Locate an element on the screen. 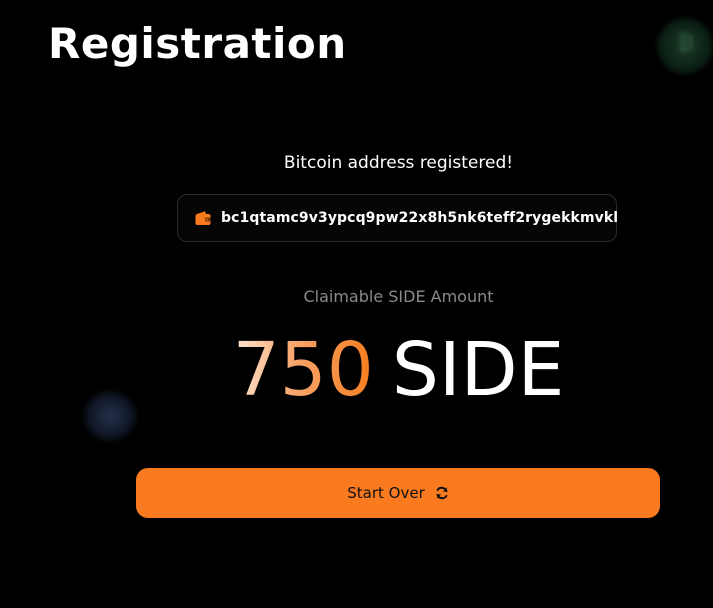  bitcoin-coin-icon: ₿ is located at coordinates (685, 46).